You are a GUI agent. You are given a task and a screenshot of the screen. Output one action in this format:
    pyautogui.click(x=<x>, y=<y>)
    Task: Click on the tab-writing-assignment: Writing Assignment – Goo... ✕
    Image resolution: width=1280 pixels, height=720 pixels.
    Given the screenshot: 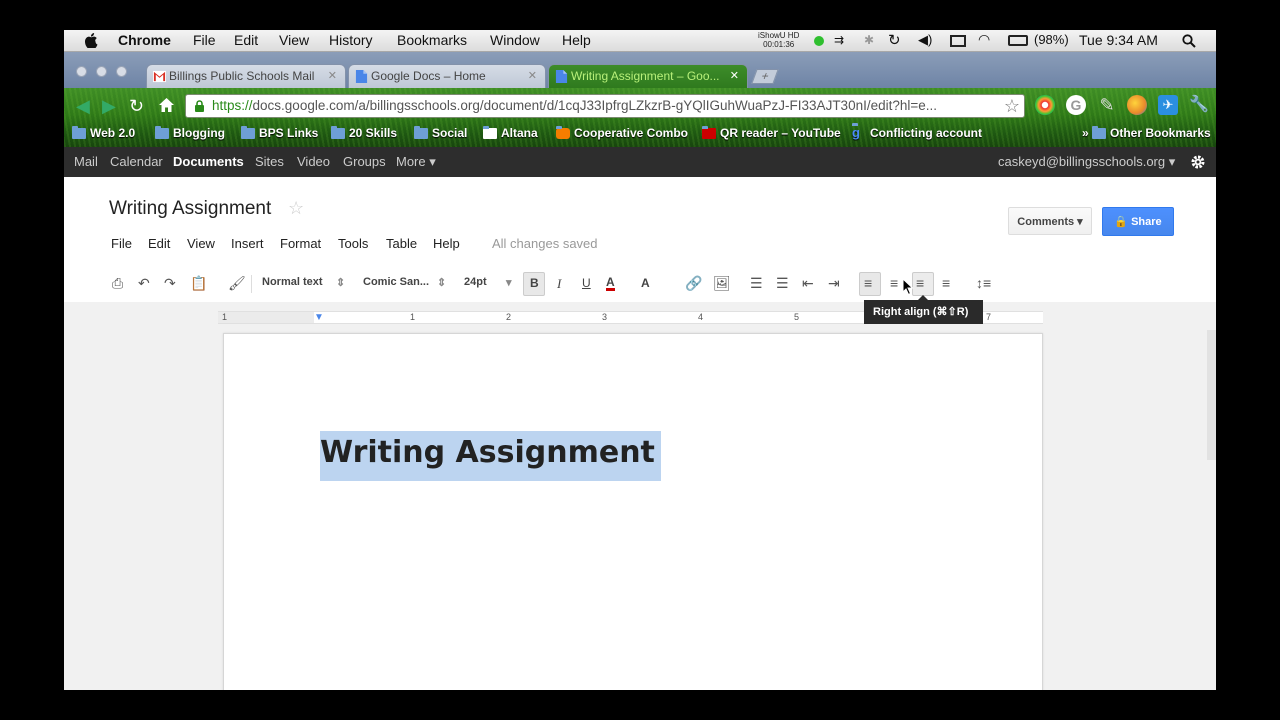 What is the action you would take?
    pyautogui.click(x=648, y=76)
    